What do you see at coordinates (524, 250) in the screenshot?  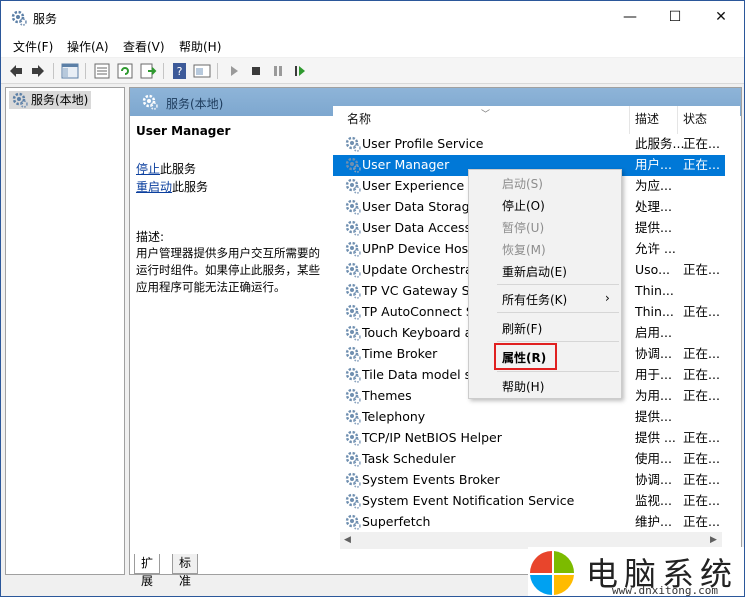 I see `ctx-resume: 恢复(M)` at bounding box center [524, 250].